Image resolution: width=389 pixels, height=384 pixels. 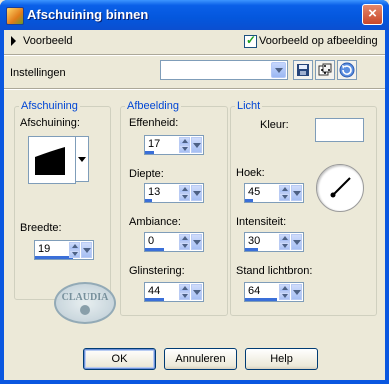 What do you see at coordinates (254, 291) in the screenshot?
I see `light-position-value: 64` at bounding box center [254, 291].